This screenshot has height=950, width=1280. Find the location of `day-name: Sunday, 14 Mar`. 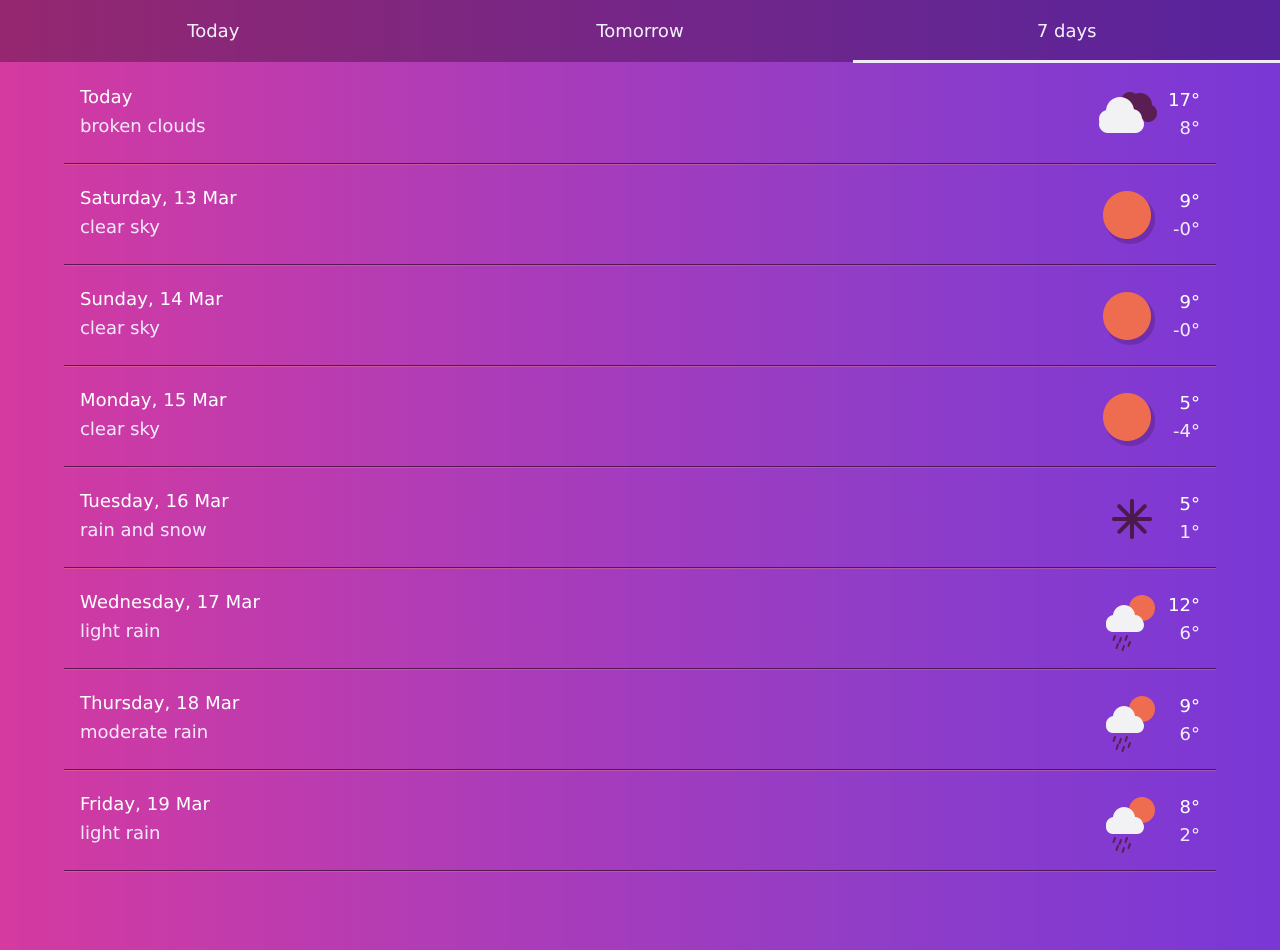

day-name: Sunday, 14 Mar is located at coordinates (151, 299).